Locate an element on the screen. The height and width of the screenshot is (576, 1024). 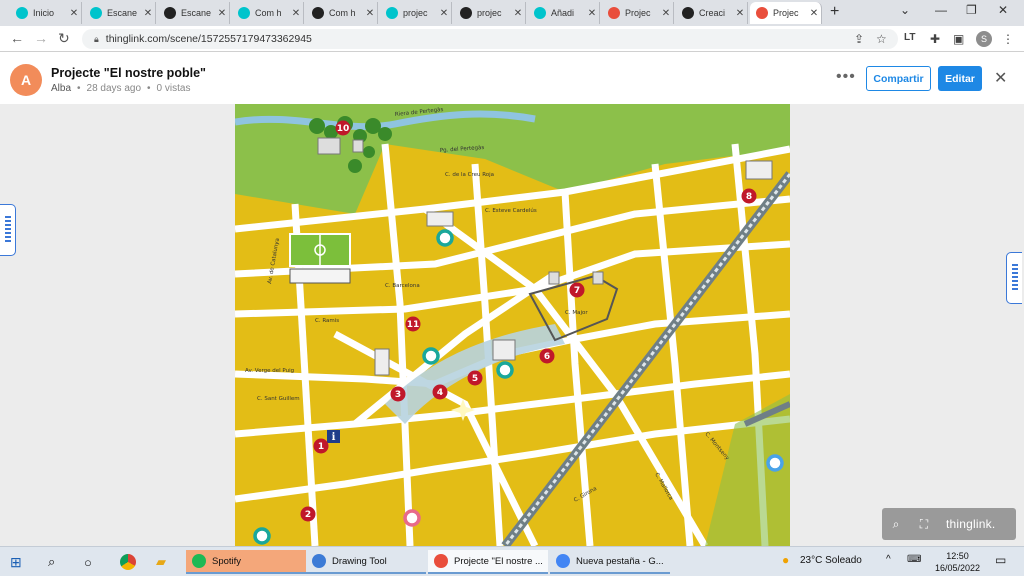
map-marker-number: 3 is located at coordinates (398, 395).